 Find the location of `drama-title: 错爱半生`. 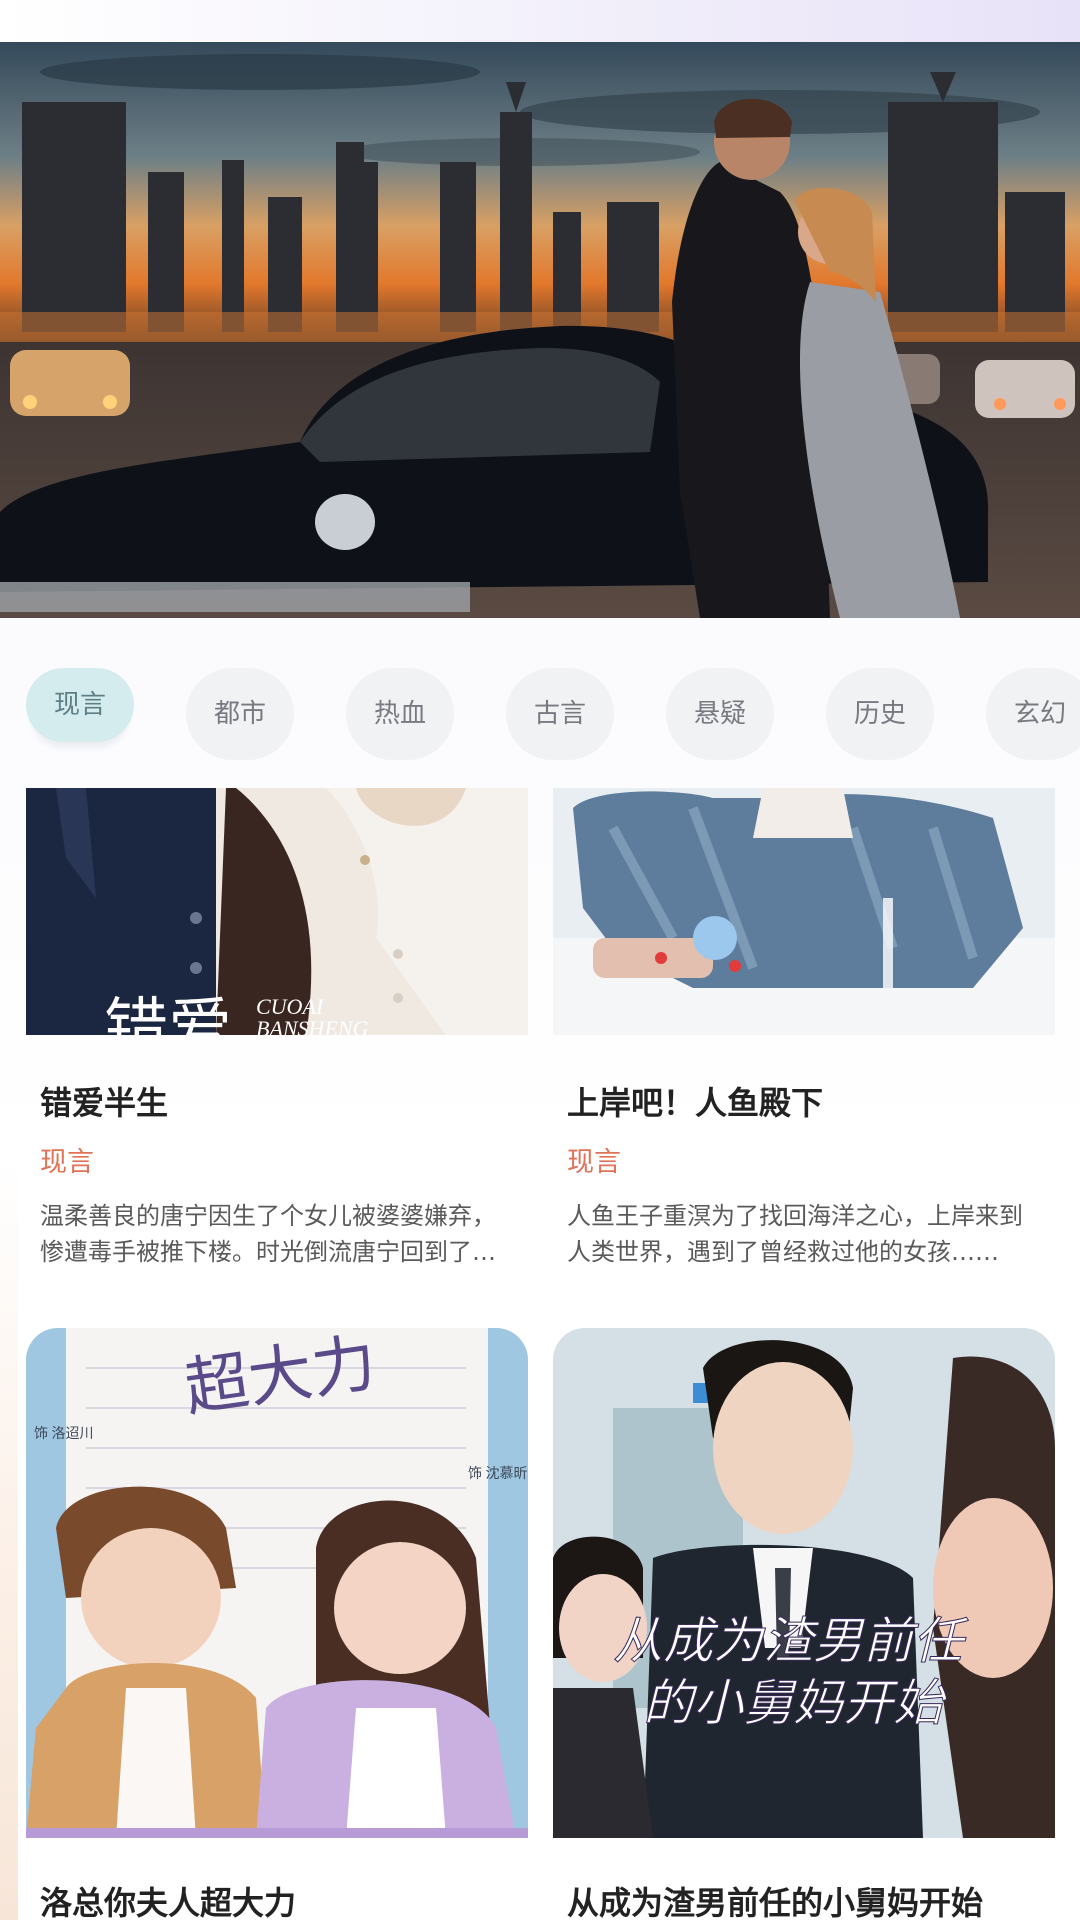

drama-title: 错爱半生 is located at coordinates (104, 1101).